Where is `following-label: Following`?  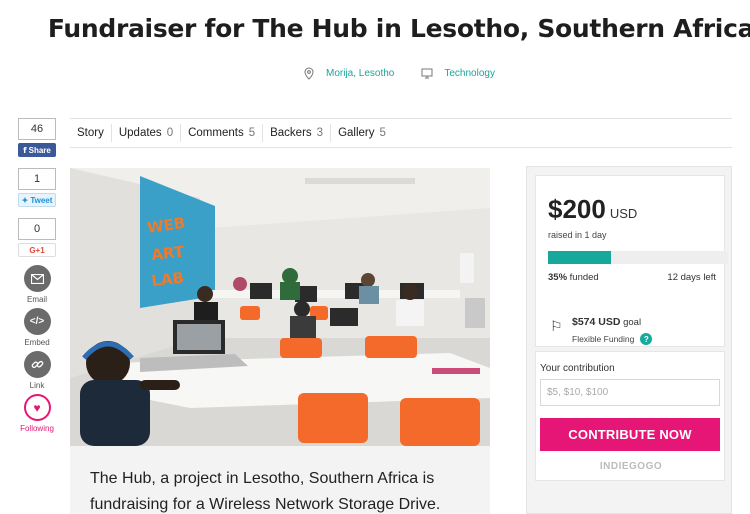
following-label: Following is located at coordinates (37, 428).